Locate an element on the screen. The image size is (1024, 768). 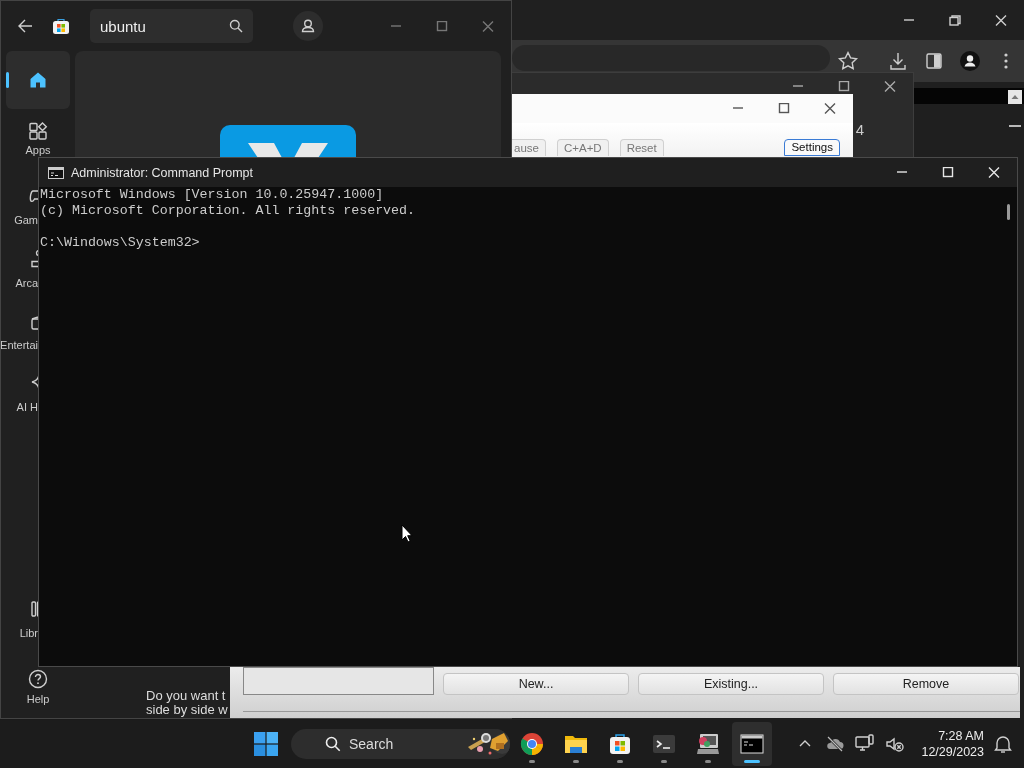
console-text: (c) Microsoft Corporation. All rights reserved. is located at coordinates (228, 211).